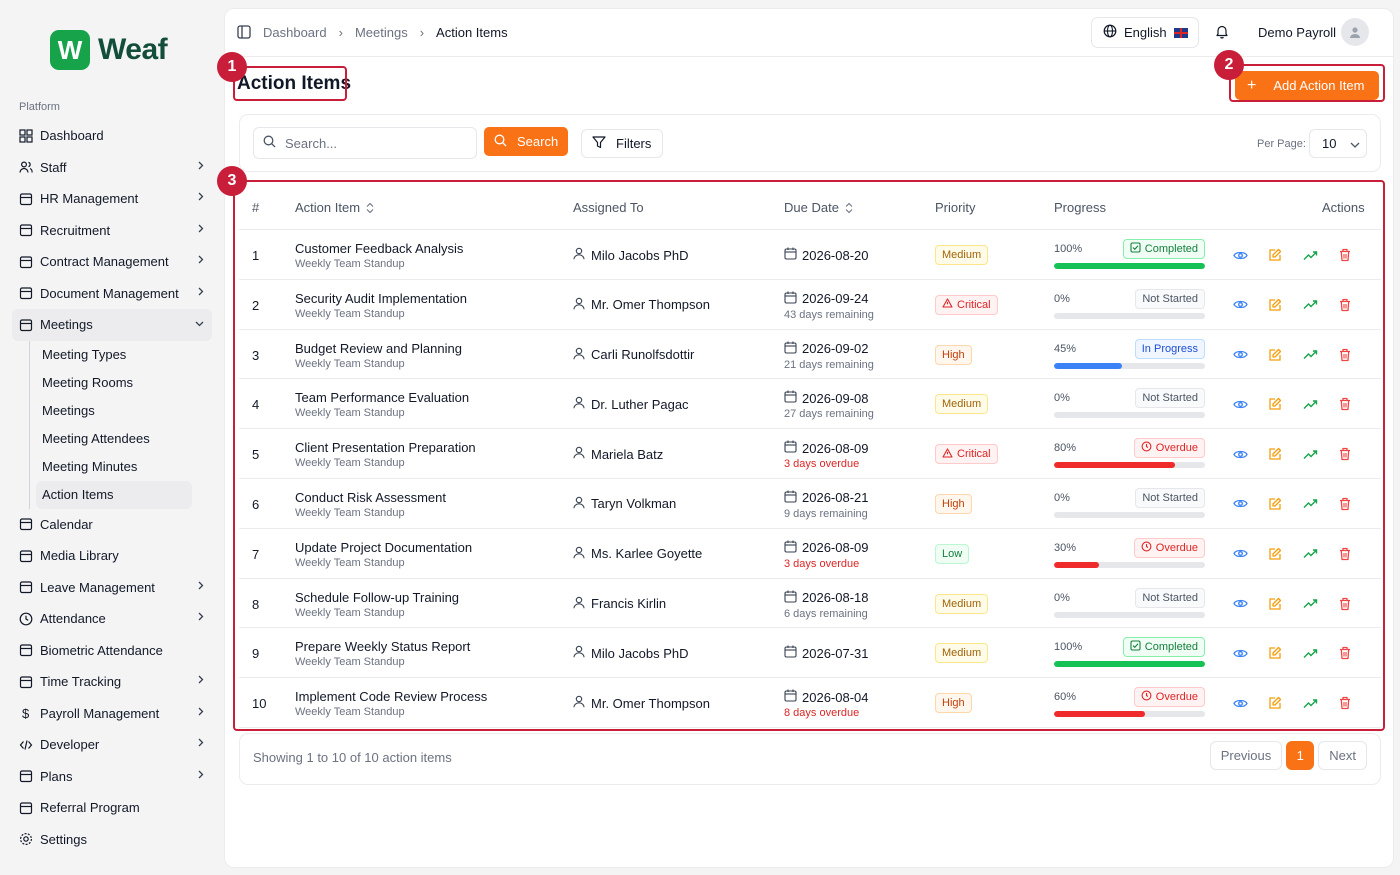 Image resolution: width=1400 pixels, height=875 pixels. I want to click on language-selector: English, so click(1145, 32).